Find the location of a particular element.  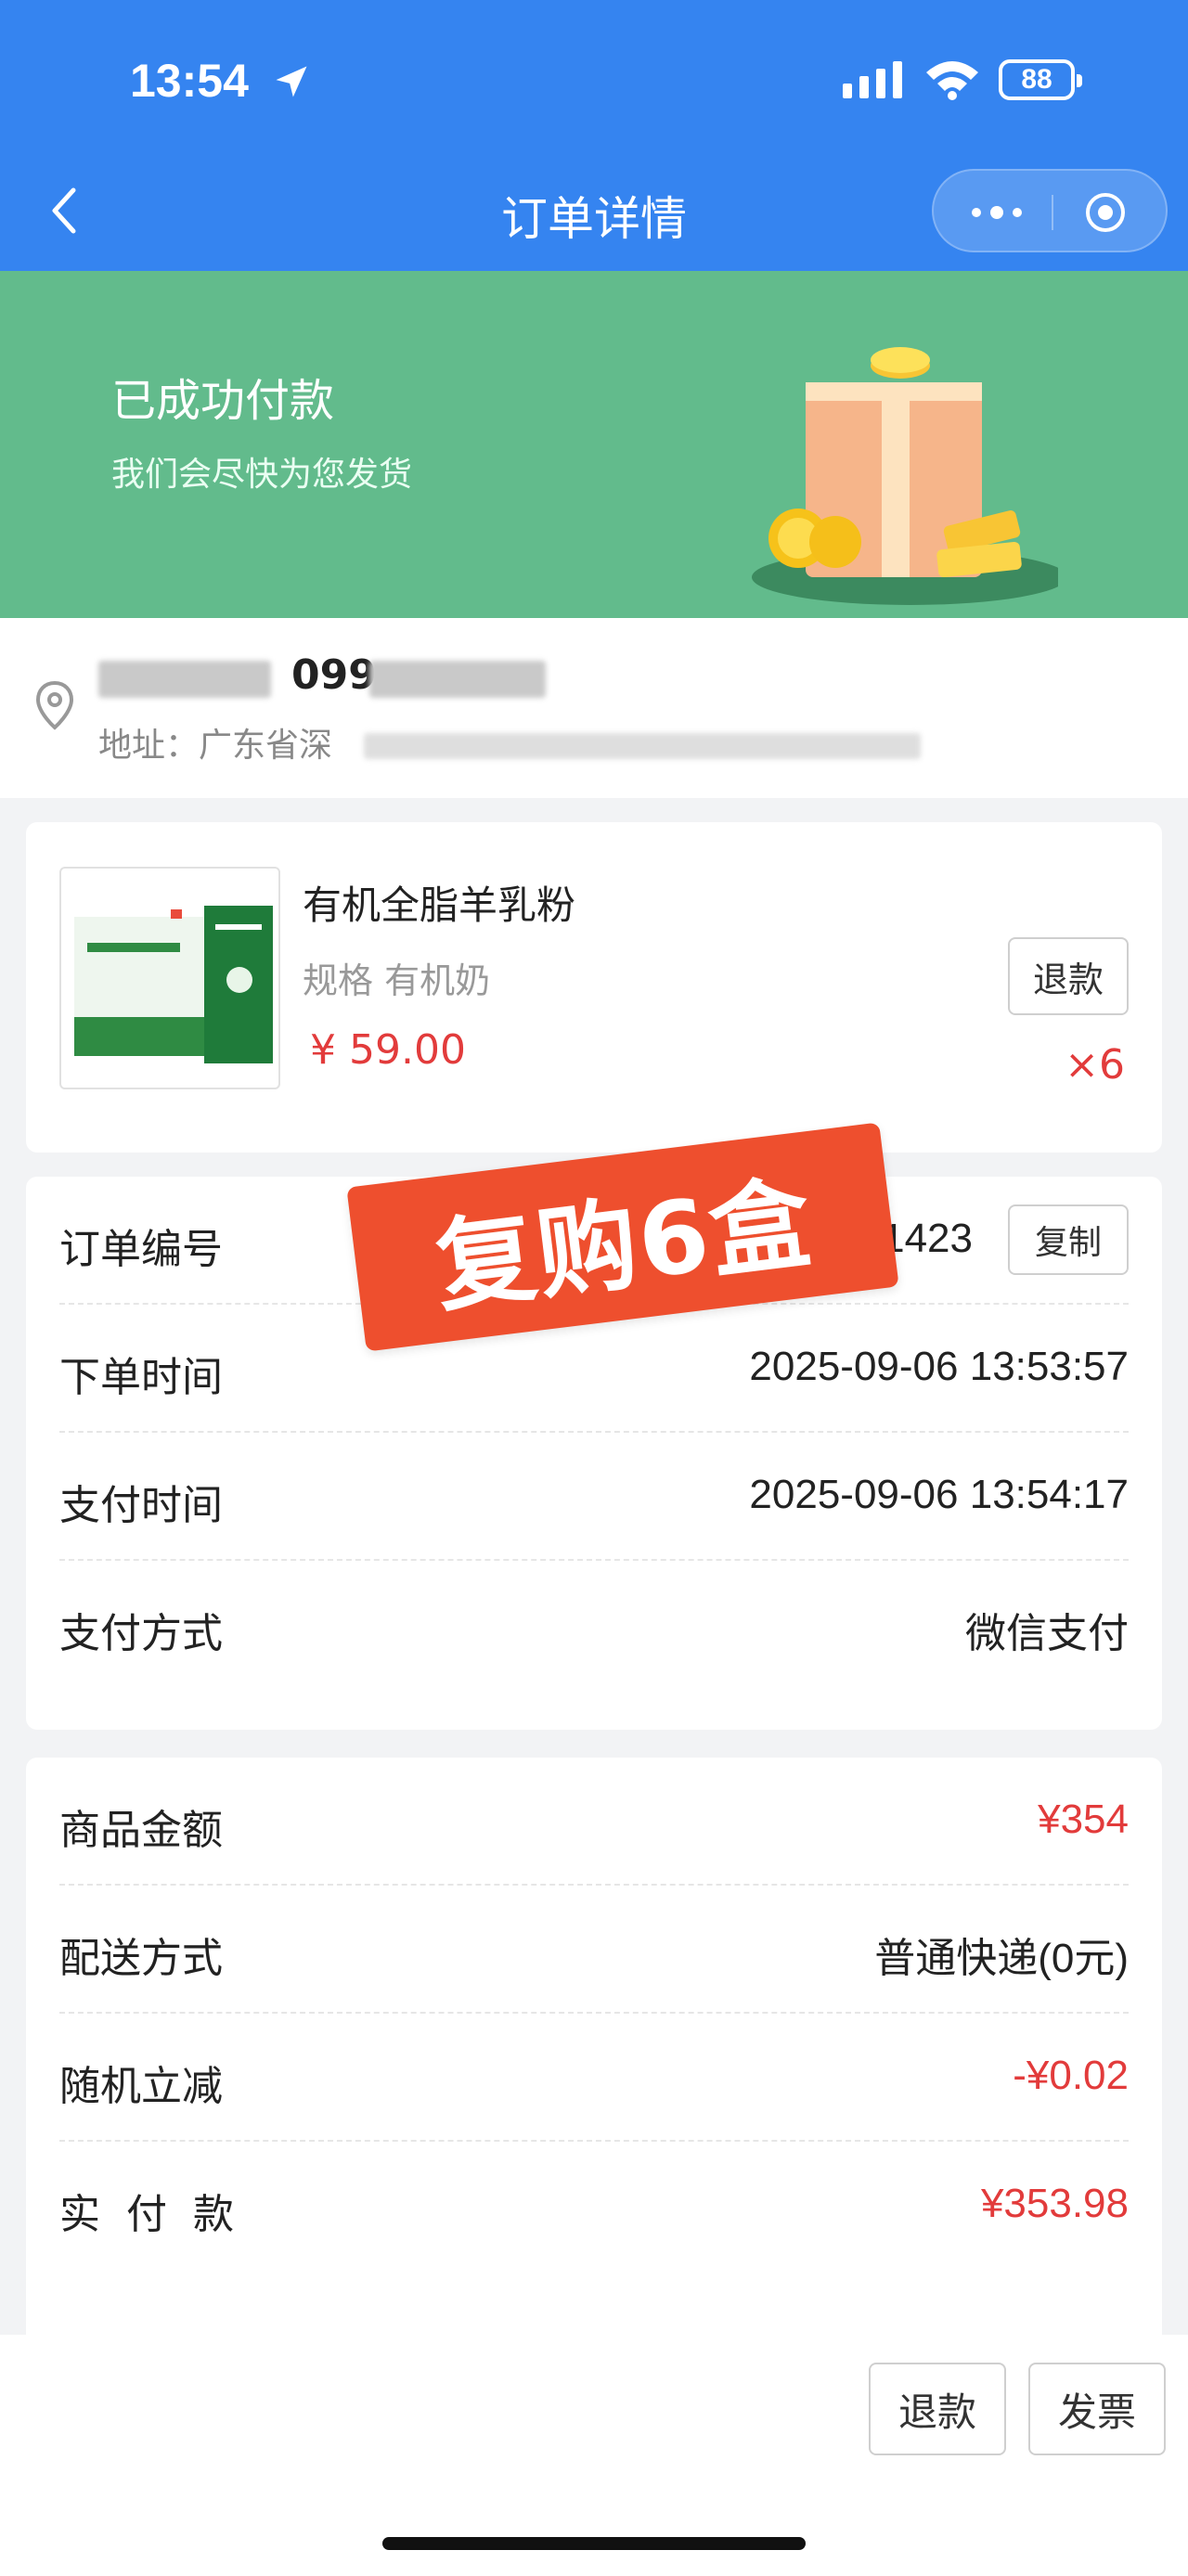

paid-row: 实付款 ¥353.98 is located at coordinates (594, 2206).